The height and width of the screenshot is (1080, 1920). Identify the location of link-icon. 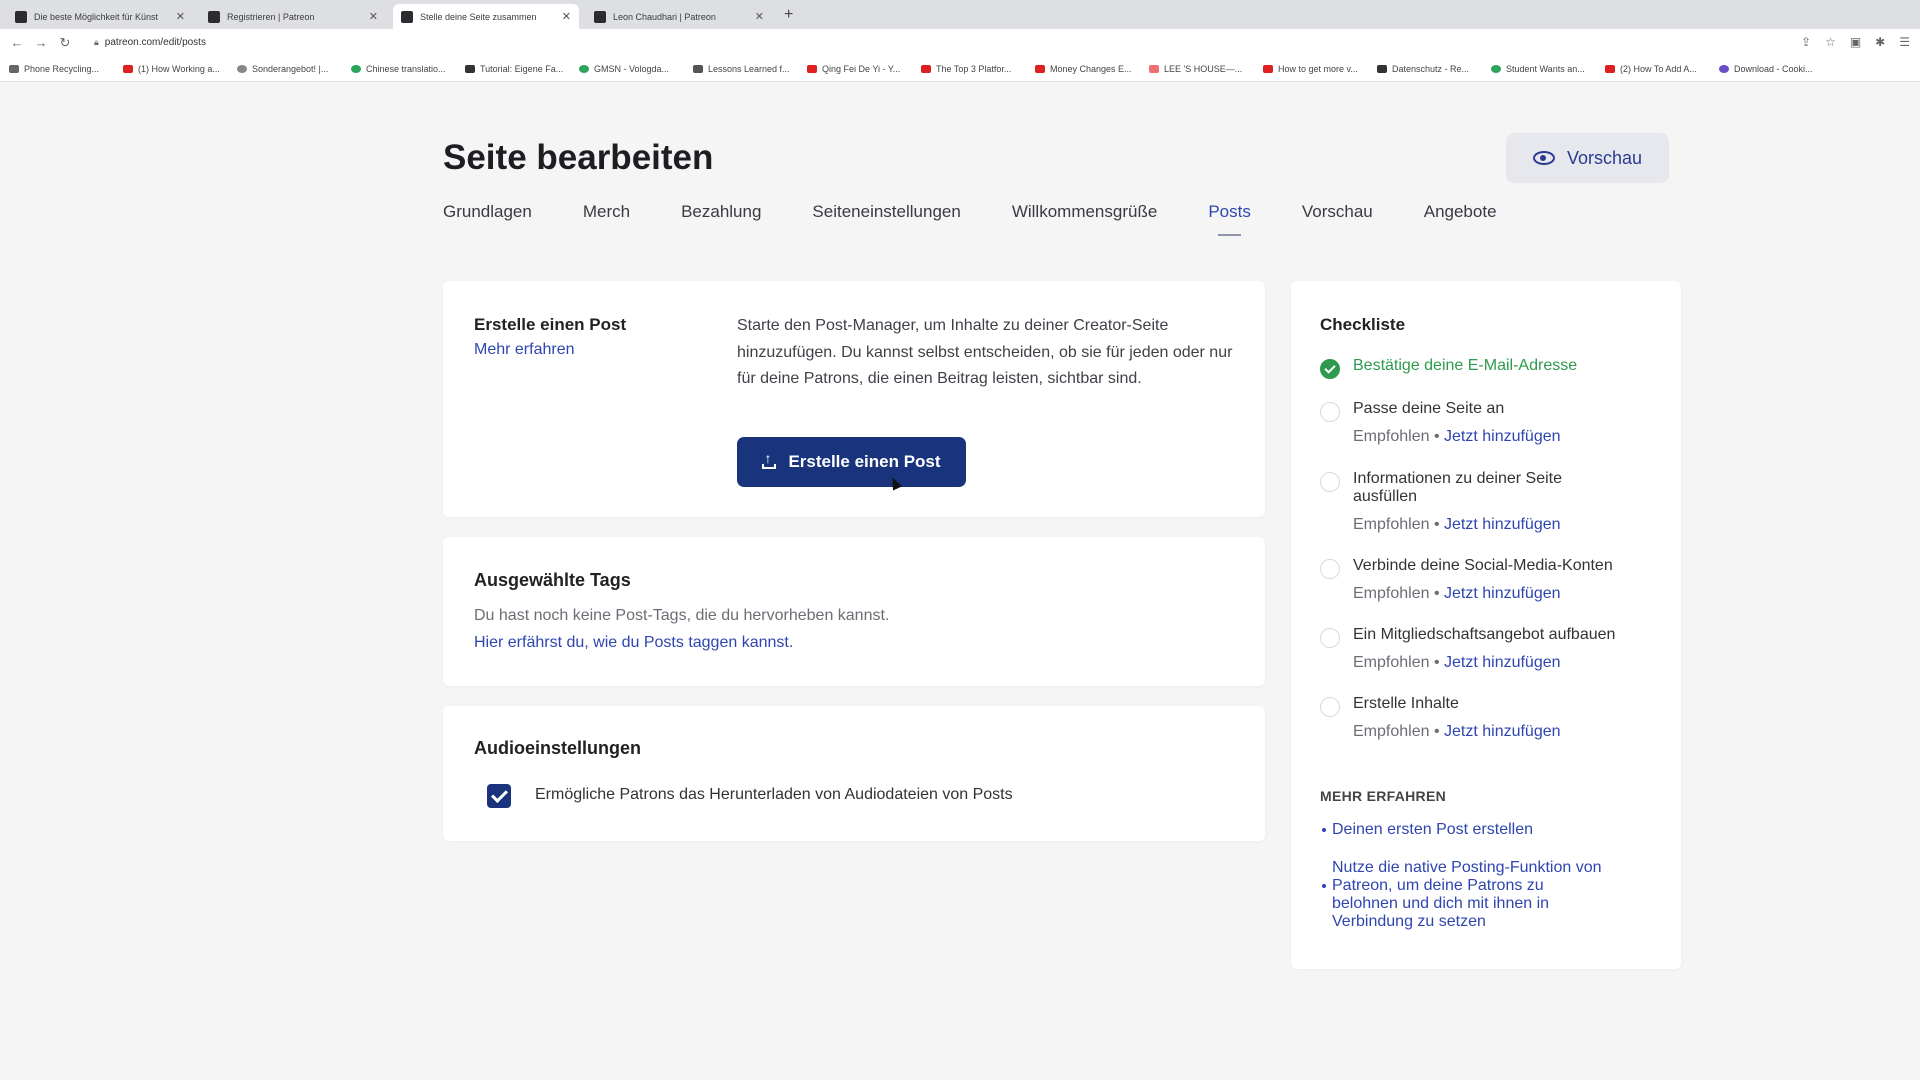
(698, 68).